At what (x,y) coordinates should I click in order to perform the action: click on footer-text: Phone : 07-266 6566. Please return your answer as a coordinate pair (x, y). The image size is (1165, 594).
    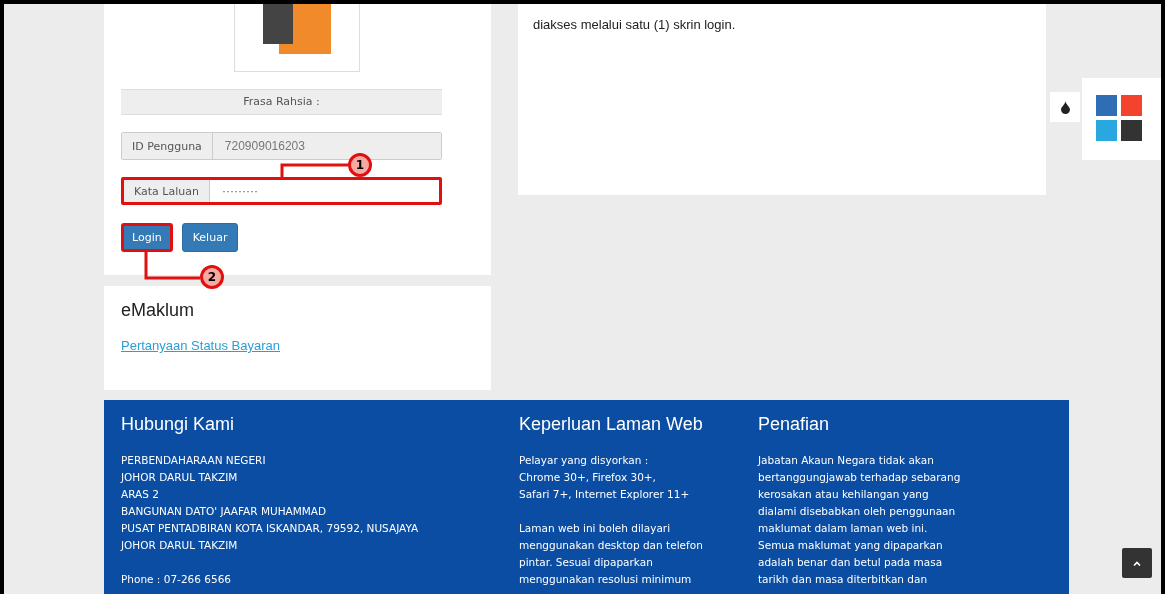
    Looking at the image, I should click on (176, 579).